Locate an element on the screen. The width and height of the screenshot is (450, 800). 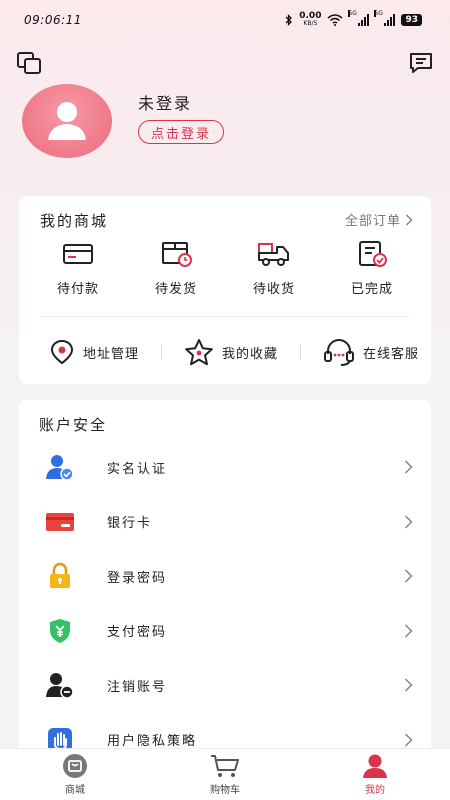
net-speed: 0.00 KB/S is located at coordinates (310, 20).